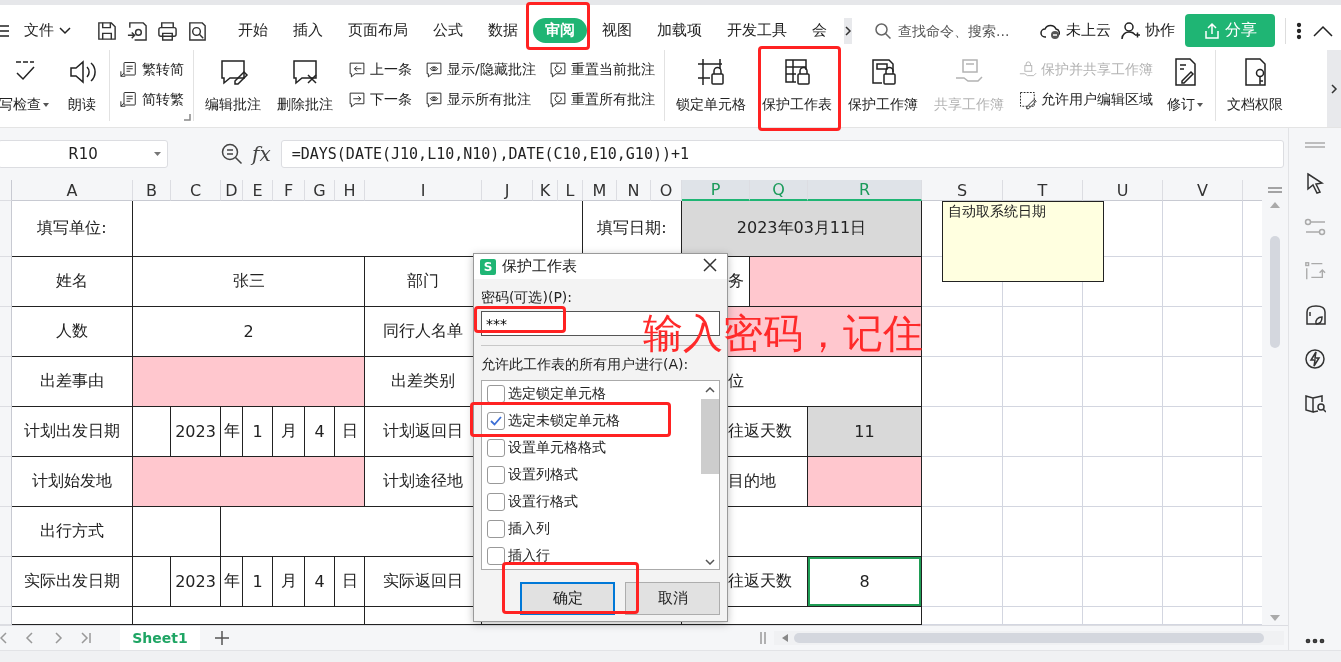 Image resolution: width=1341 pixels, height=662 pixels. I want to click on column-header: H, so click(350, 190).